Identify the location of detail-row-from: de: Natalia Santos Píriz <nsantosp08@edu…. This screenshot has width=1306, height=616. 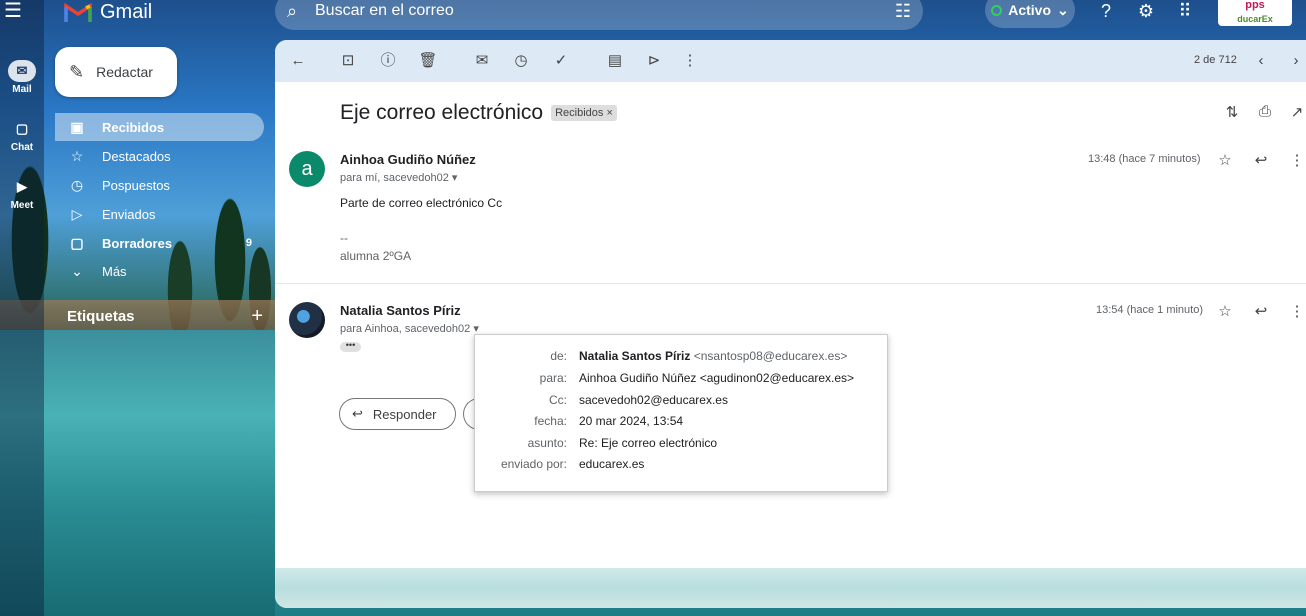
(682, 359).